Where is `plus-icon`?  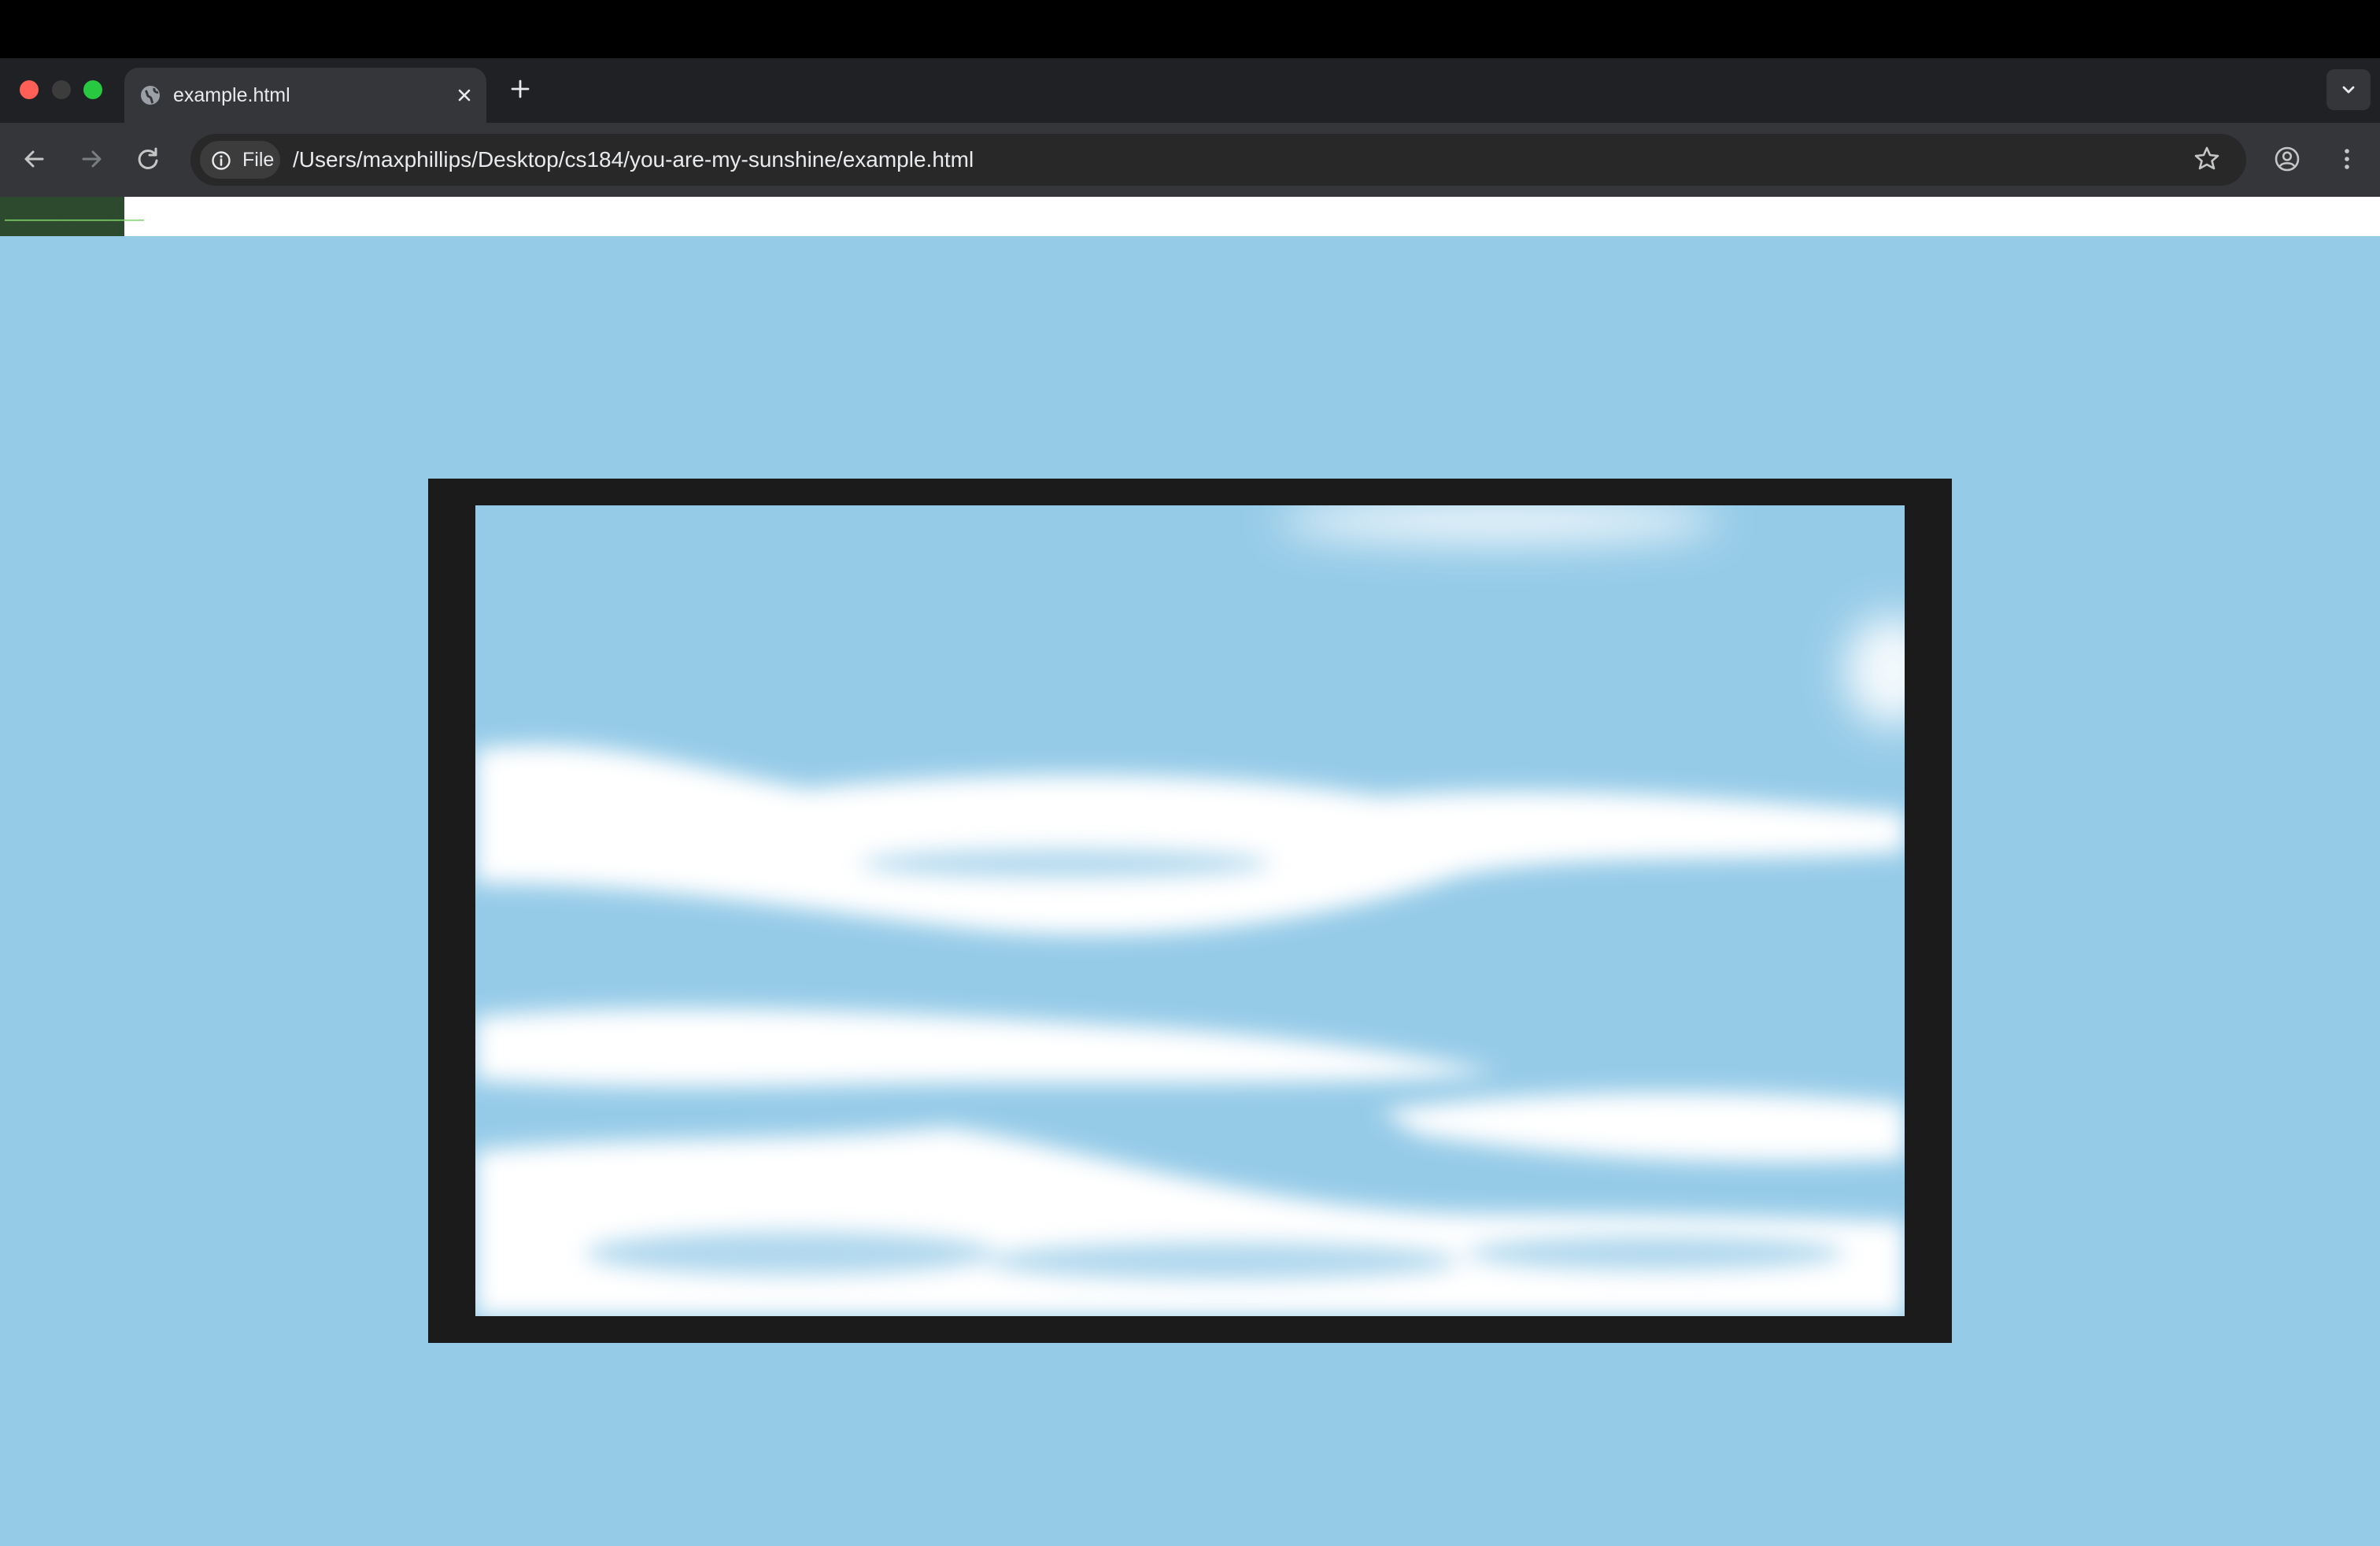 plus-icon is located at coordinates (520, 89).